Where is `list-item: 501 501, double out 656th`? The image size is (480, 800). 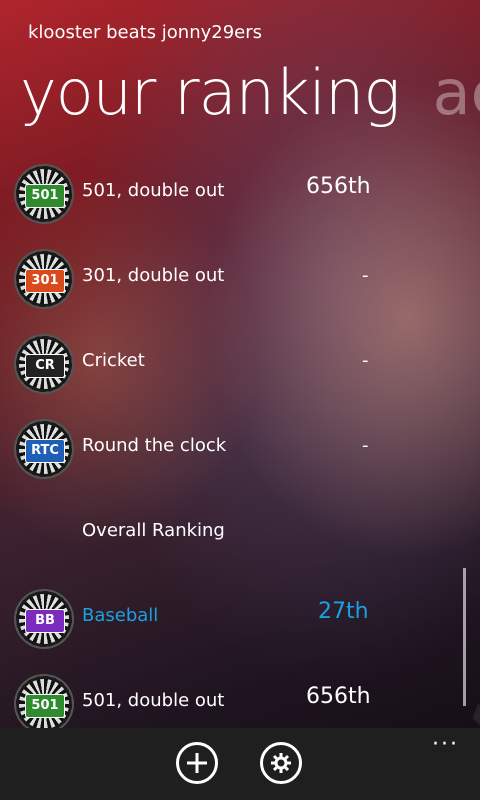 list-item: 501 501, double out 656th is located at coordinates (240, 193).